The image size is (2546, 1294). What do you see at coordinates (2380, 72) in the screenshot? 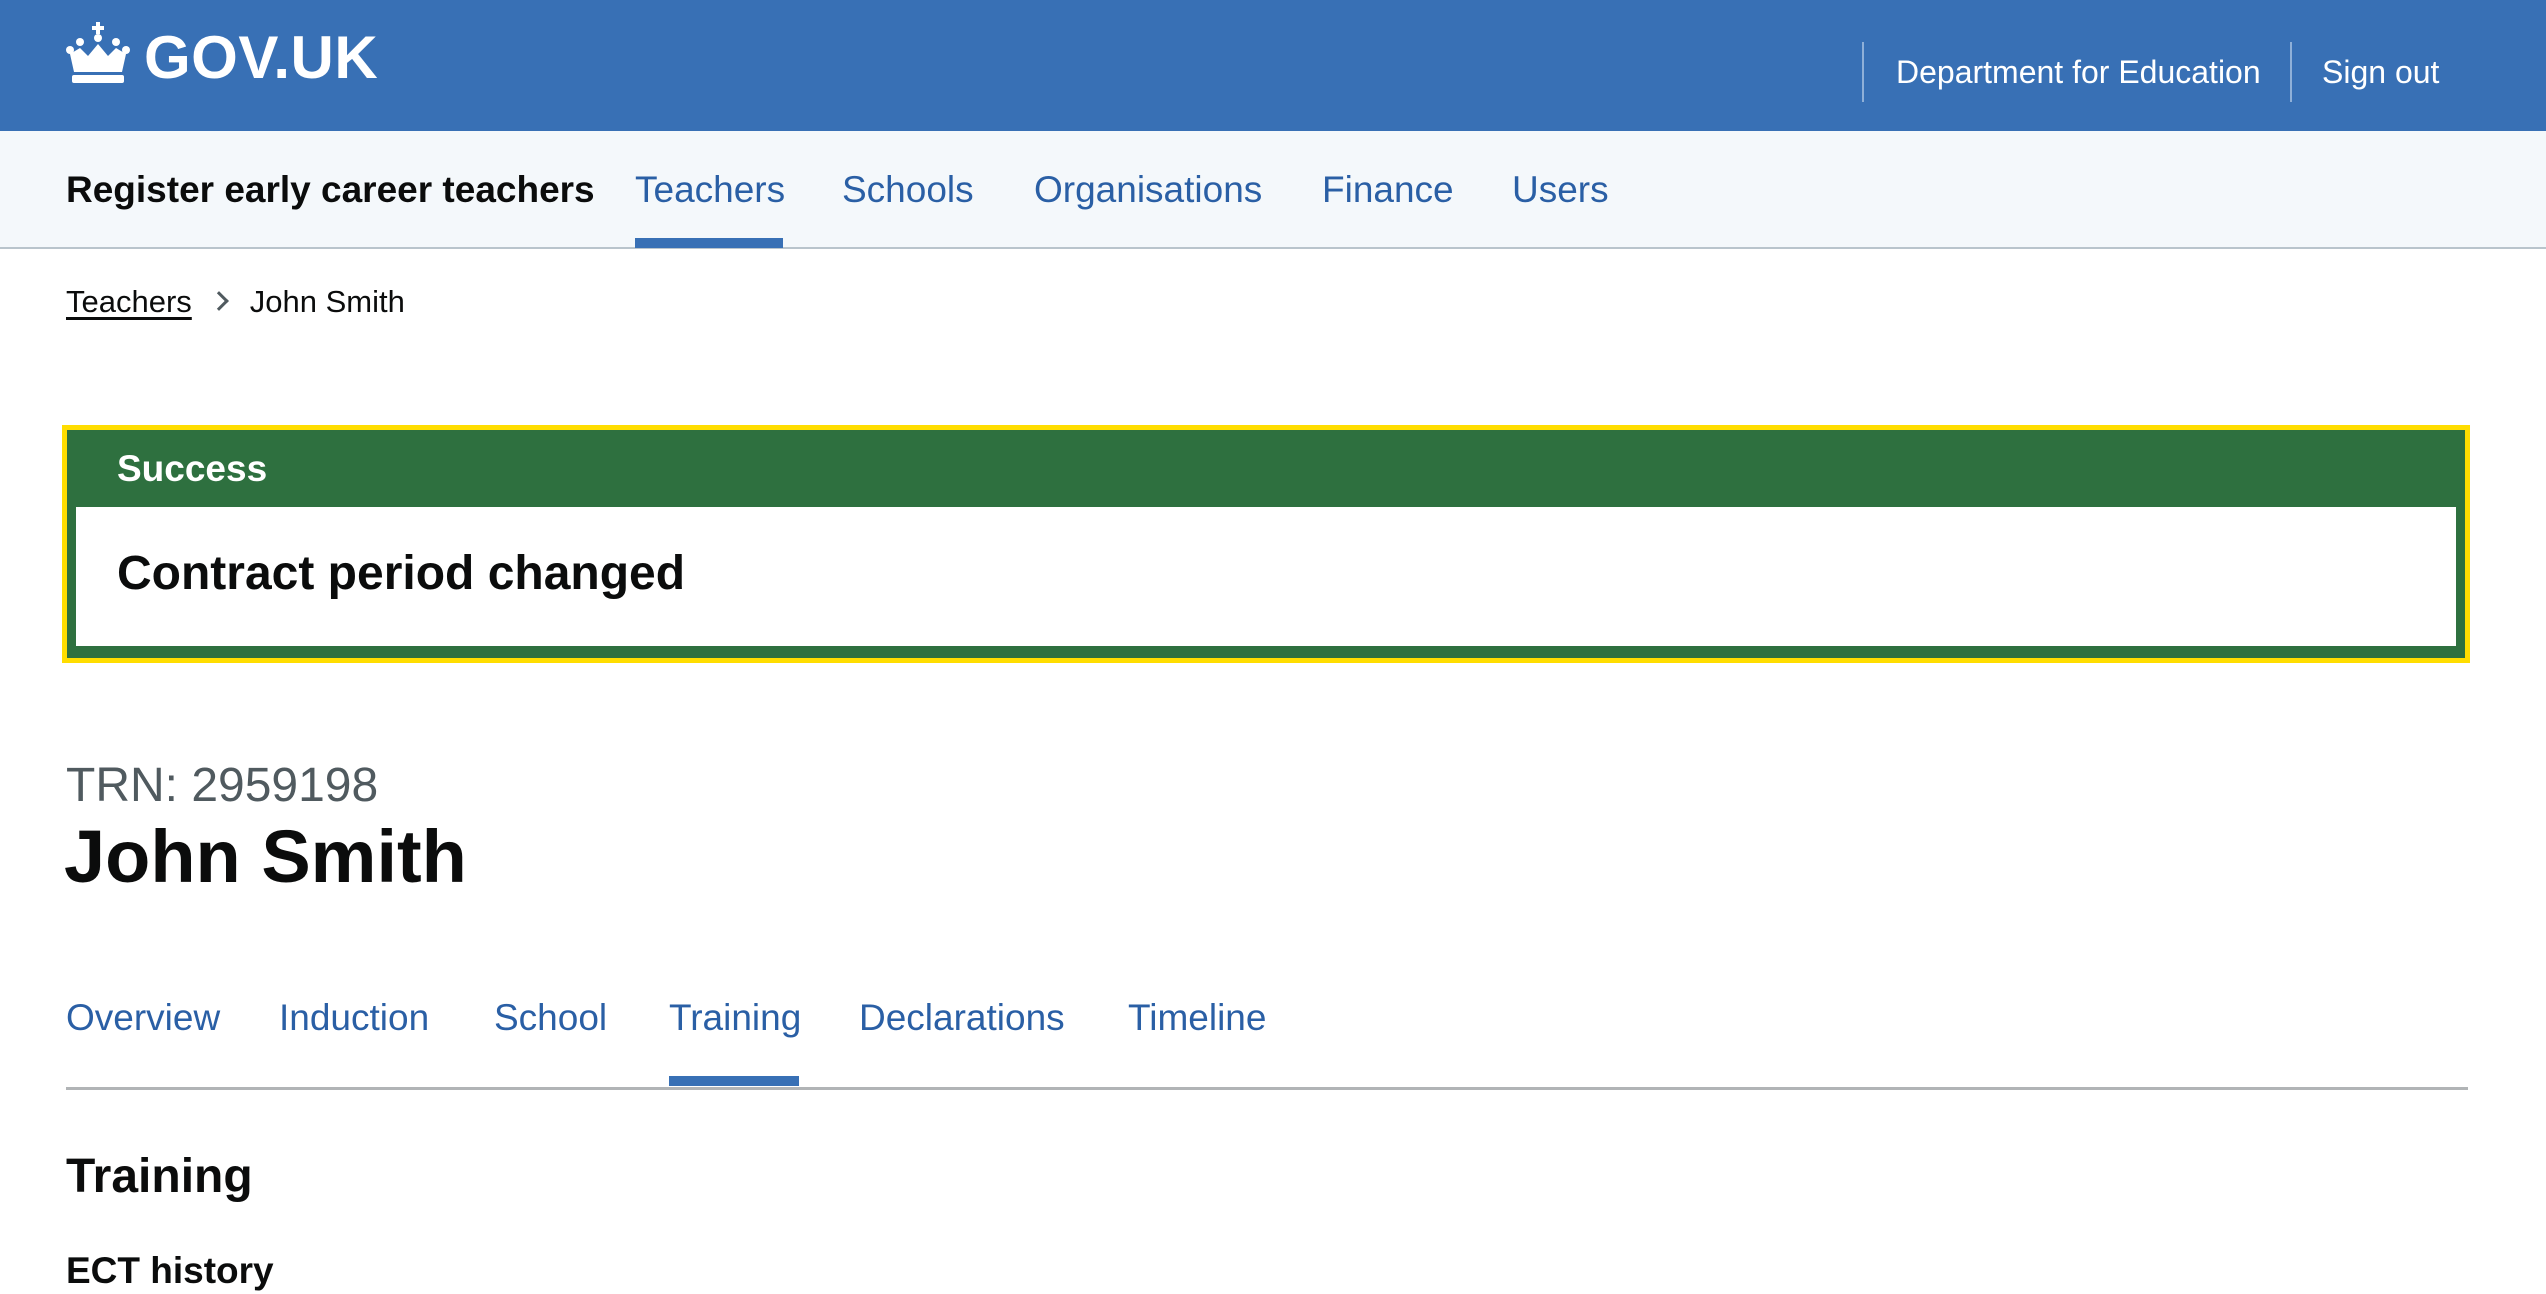
I see `sign-out-link: Sign out` at bounding box center [2380, 72].